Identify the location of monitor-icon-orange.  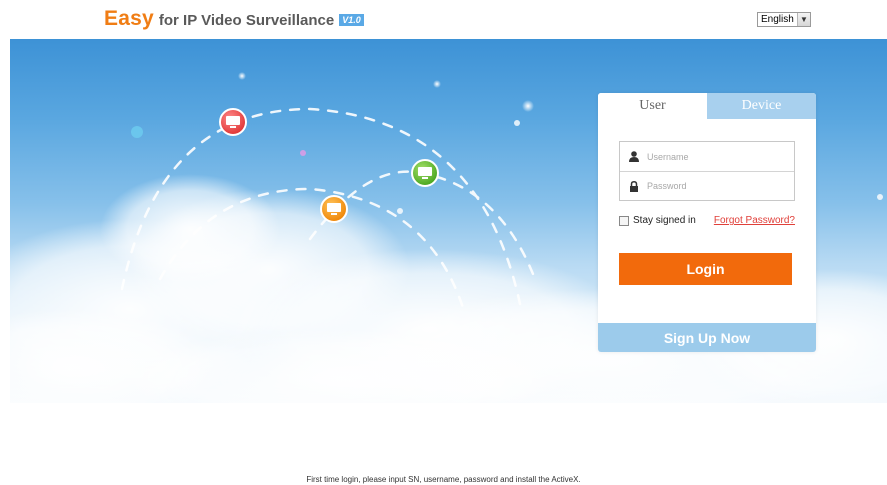
(334, 209).